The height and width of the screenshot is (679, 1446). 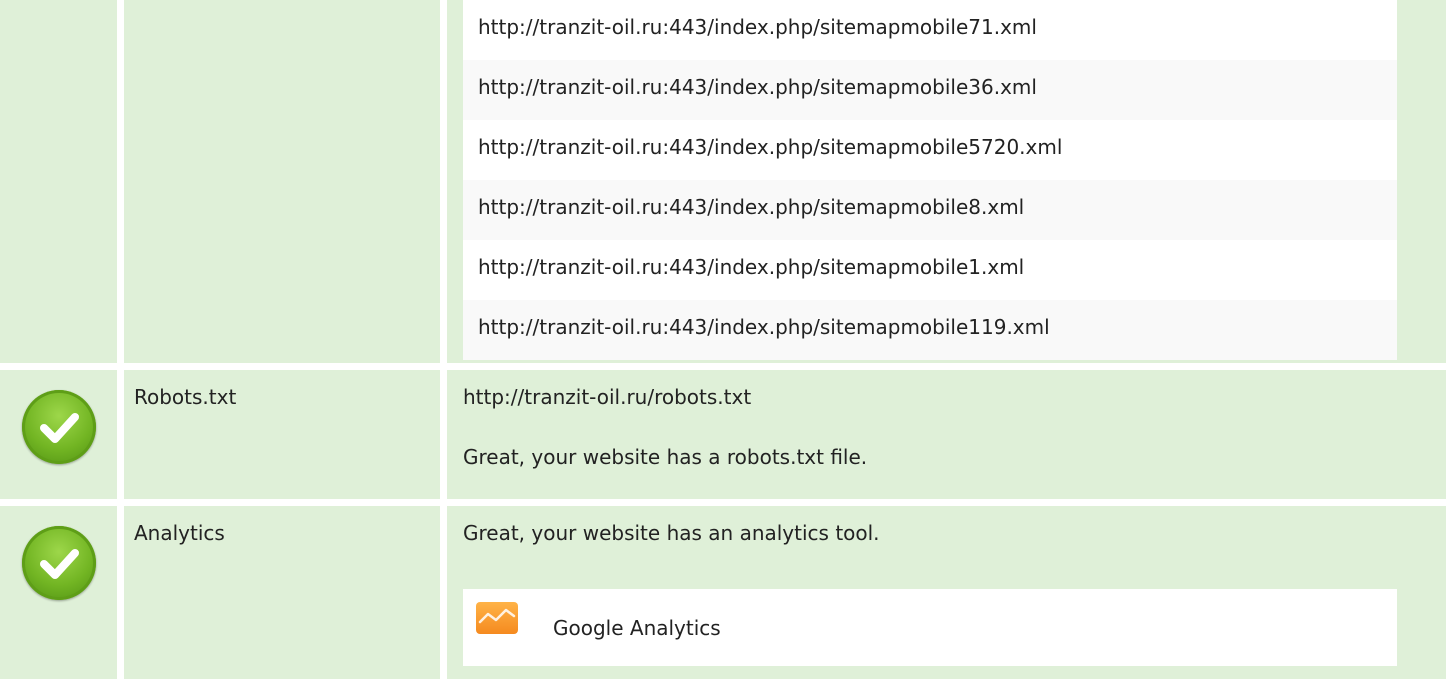 I want to click on sitemaps-status-cell, so click(x=58, y=181).